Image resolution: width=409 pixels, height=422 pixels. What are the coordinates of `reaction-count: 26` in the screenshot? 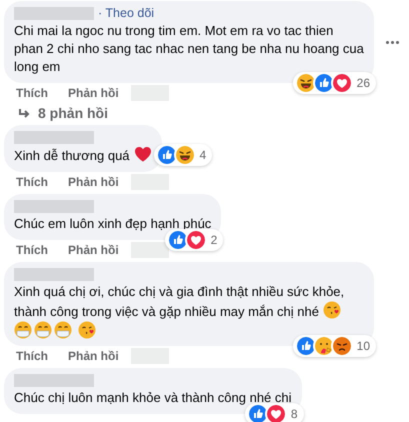 It's located at (363, 83).